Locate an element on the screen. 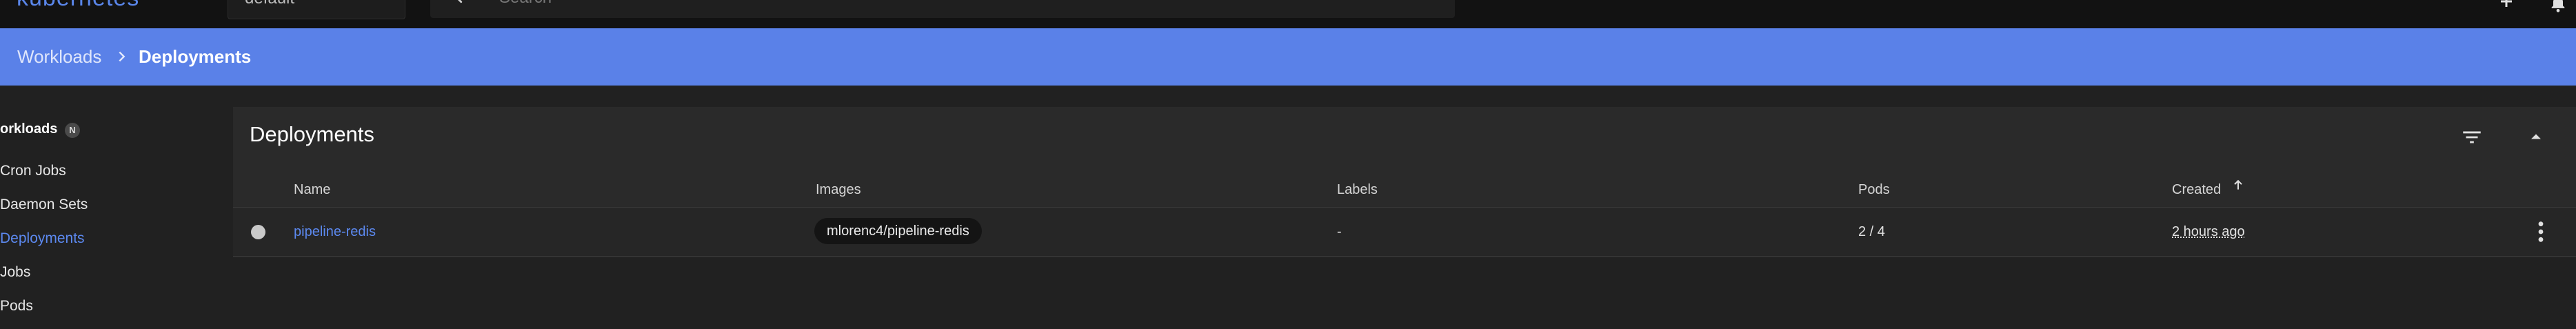 Image resolution: width=2576 pixels, height=329 pixels. card-title: Deployments is located at coordinates (312, 134).